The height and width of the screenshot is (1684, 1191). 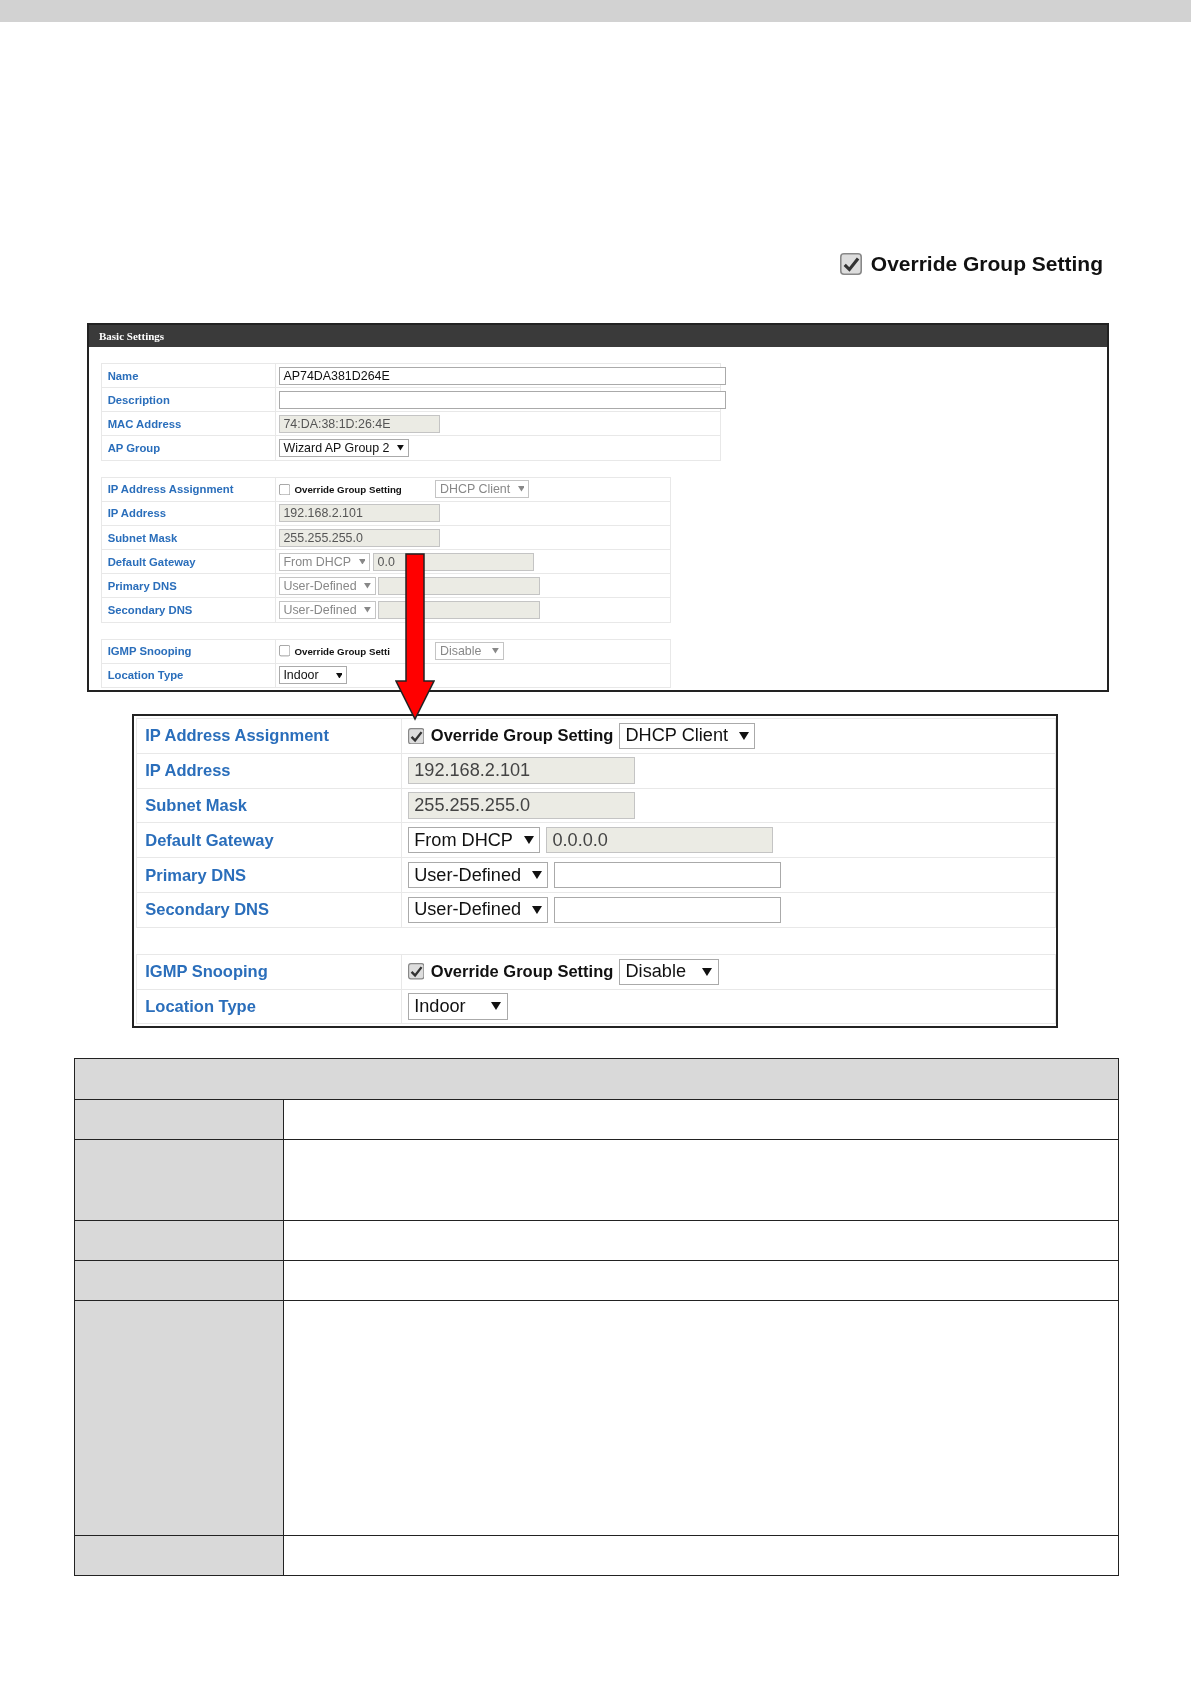 I want to click on field-label: Name, so click(x=189, y=376).